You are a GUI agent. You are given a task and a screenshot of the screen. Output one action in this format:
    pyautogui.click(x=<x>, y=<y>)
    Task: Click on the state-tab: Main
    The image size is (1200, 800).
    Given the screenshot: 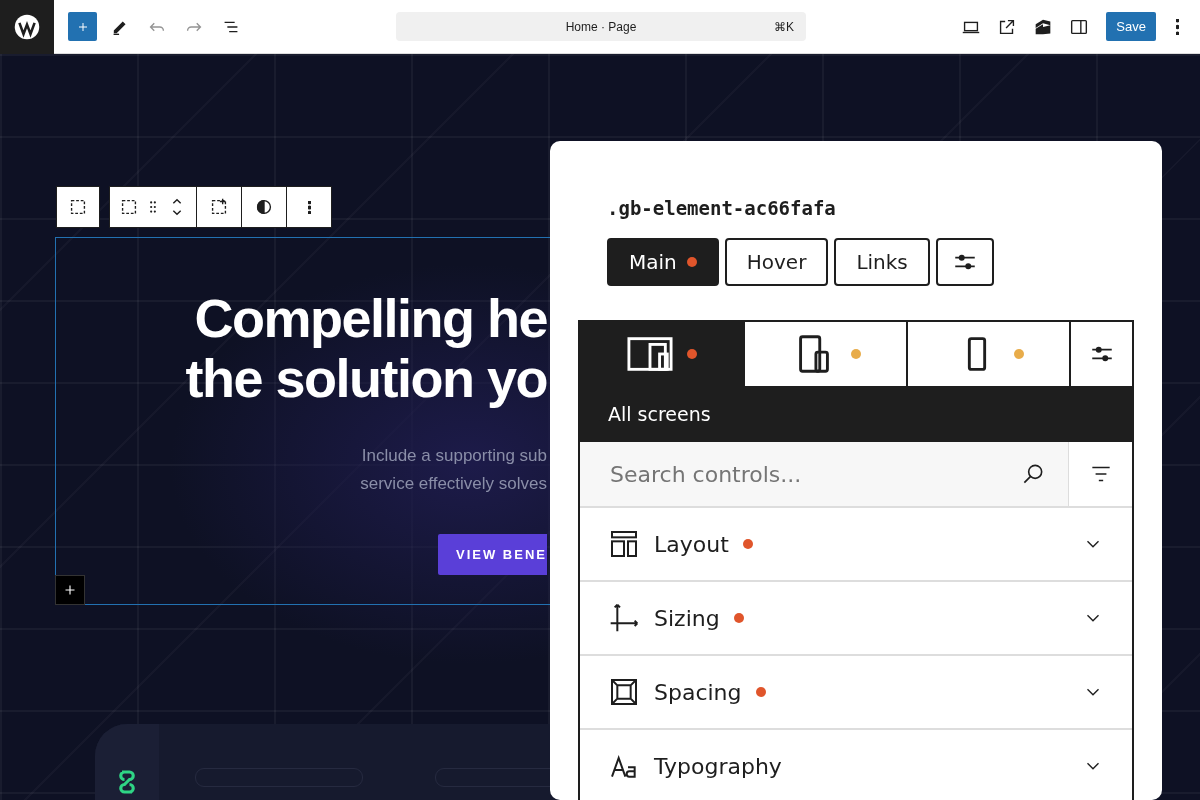 What is the action you would take?
    pyautogui.click(x=663, y=262)
    